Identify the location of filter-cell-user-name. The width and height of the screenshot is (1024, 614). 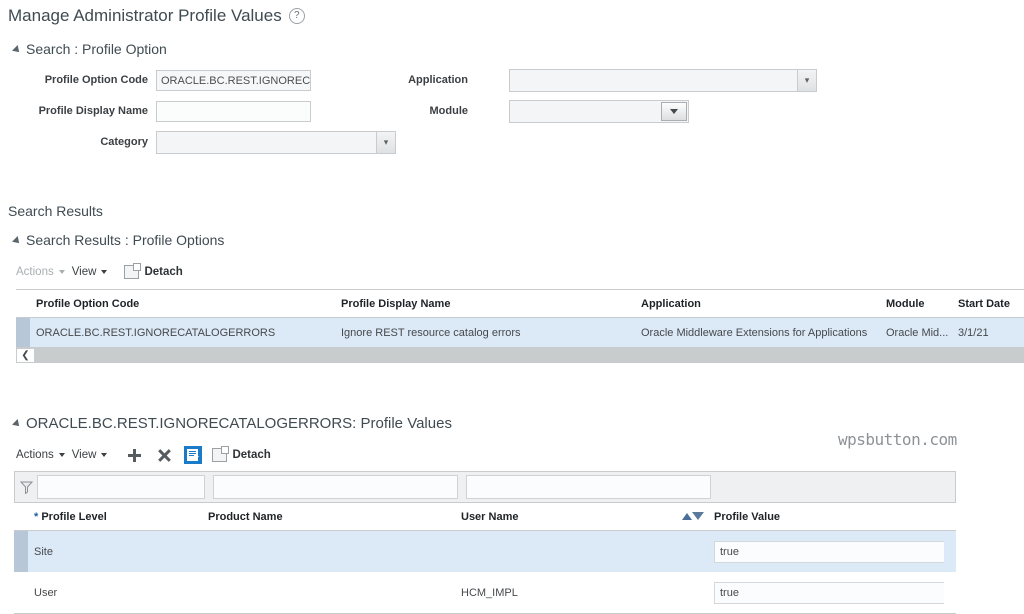
(592, 487).